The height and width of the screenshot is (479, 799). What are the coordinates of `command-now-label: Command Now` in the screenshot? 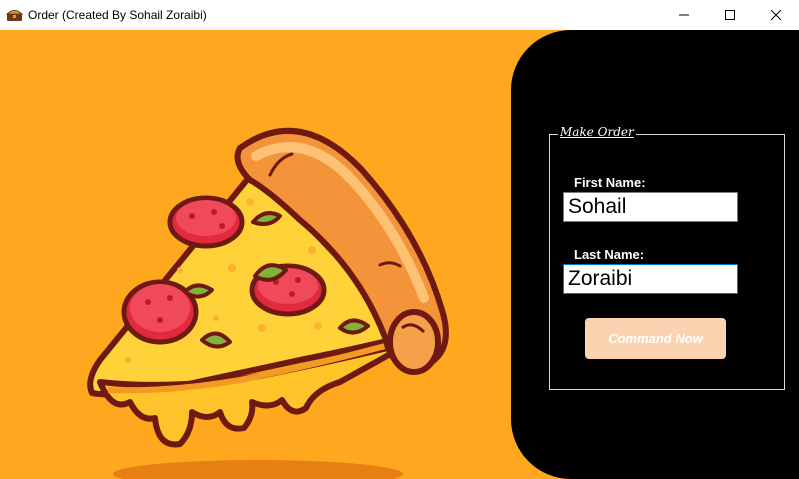 It's located at (655, 338).